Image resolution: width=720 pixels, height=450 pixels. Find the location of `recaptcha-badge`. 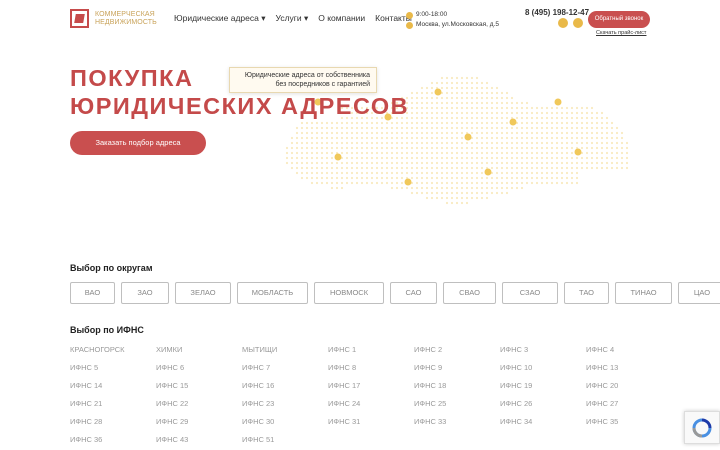

recaptcha-badge is located at coordinates (702, 427).